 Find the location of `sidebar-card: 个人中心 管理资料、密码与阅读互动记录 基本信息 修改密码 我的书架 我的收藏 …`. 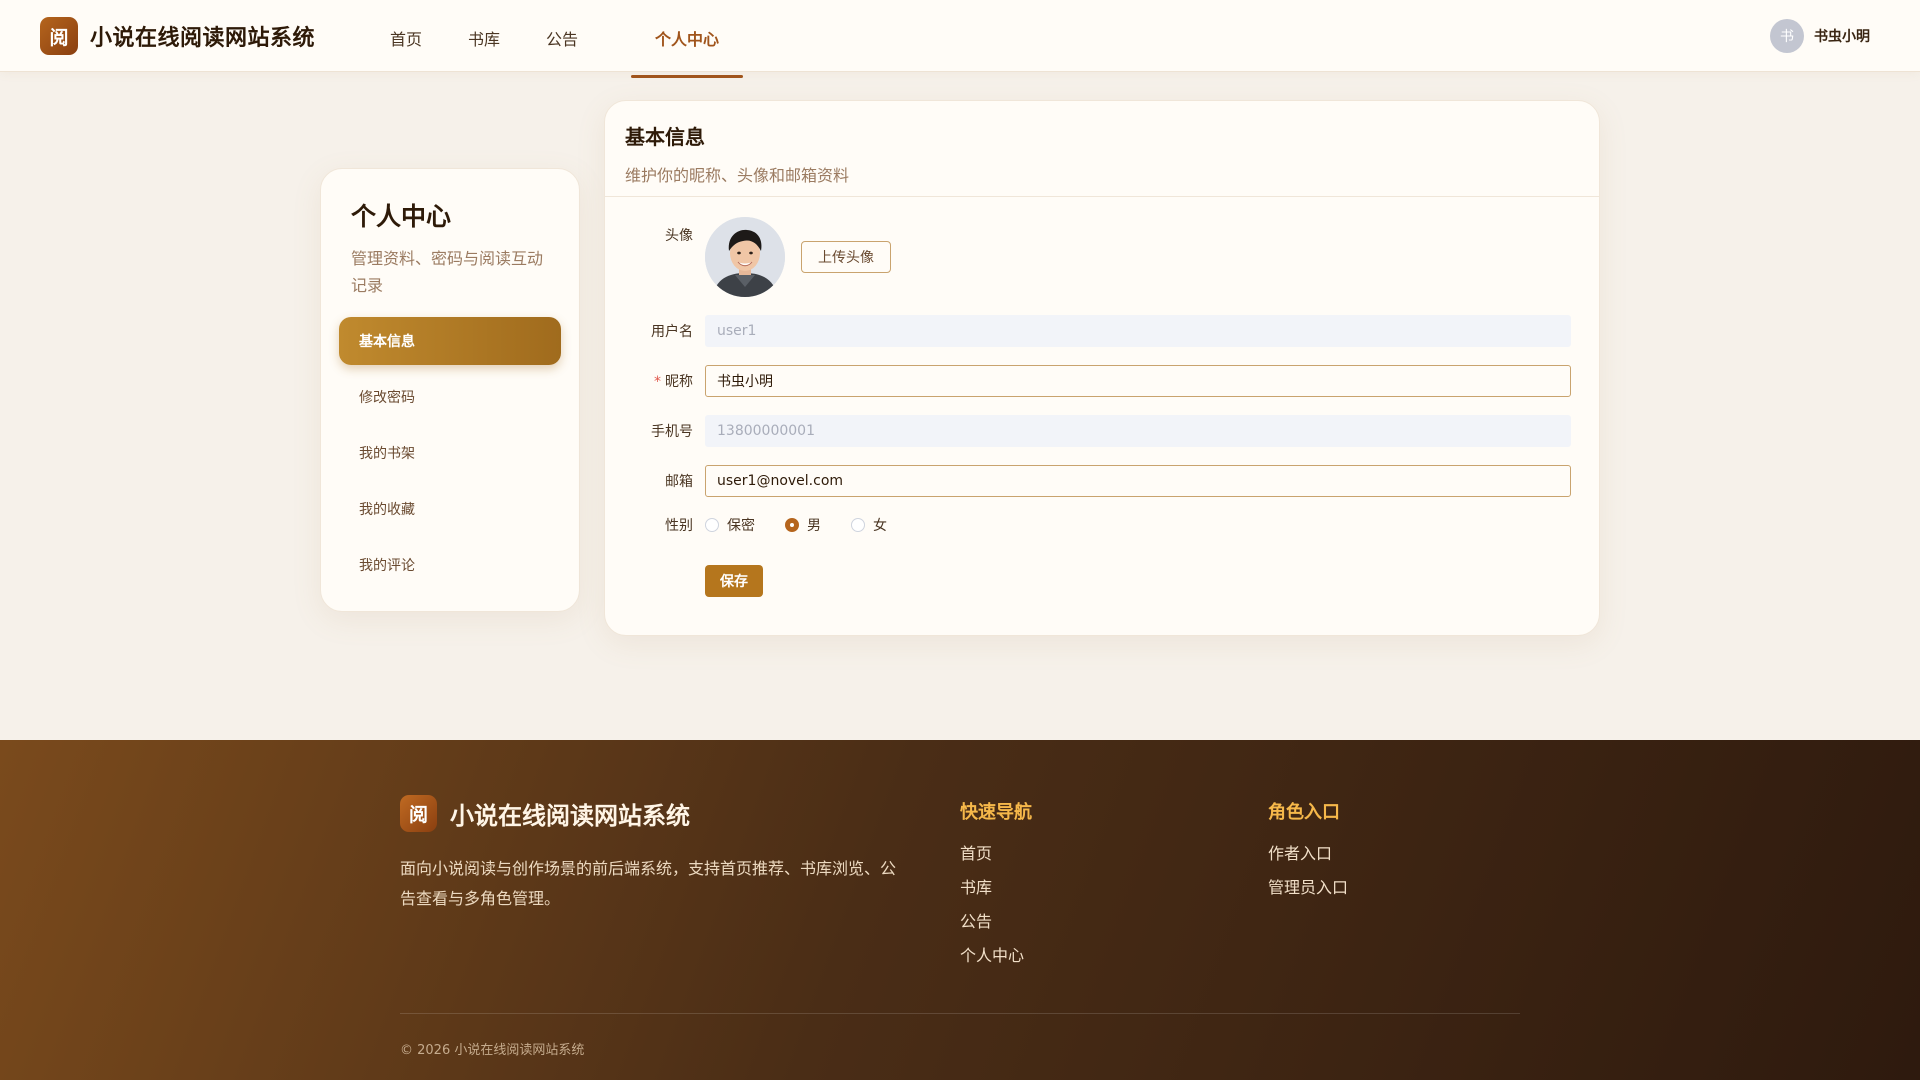

sidebar-card: 个人中心 管理资料、密码与阅读互动记录 基本信息 修改密码 我的书架 我的收藏 … is located at coordinates (450, 390).